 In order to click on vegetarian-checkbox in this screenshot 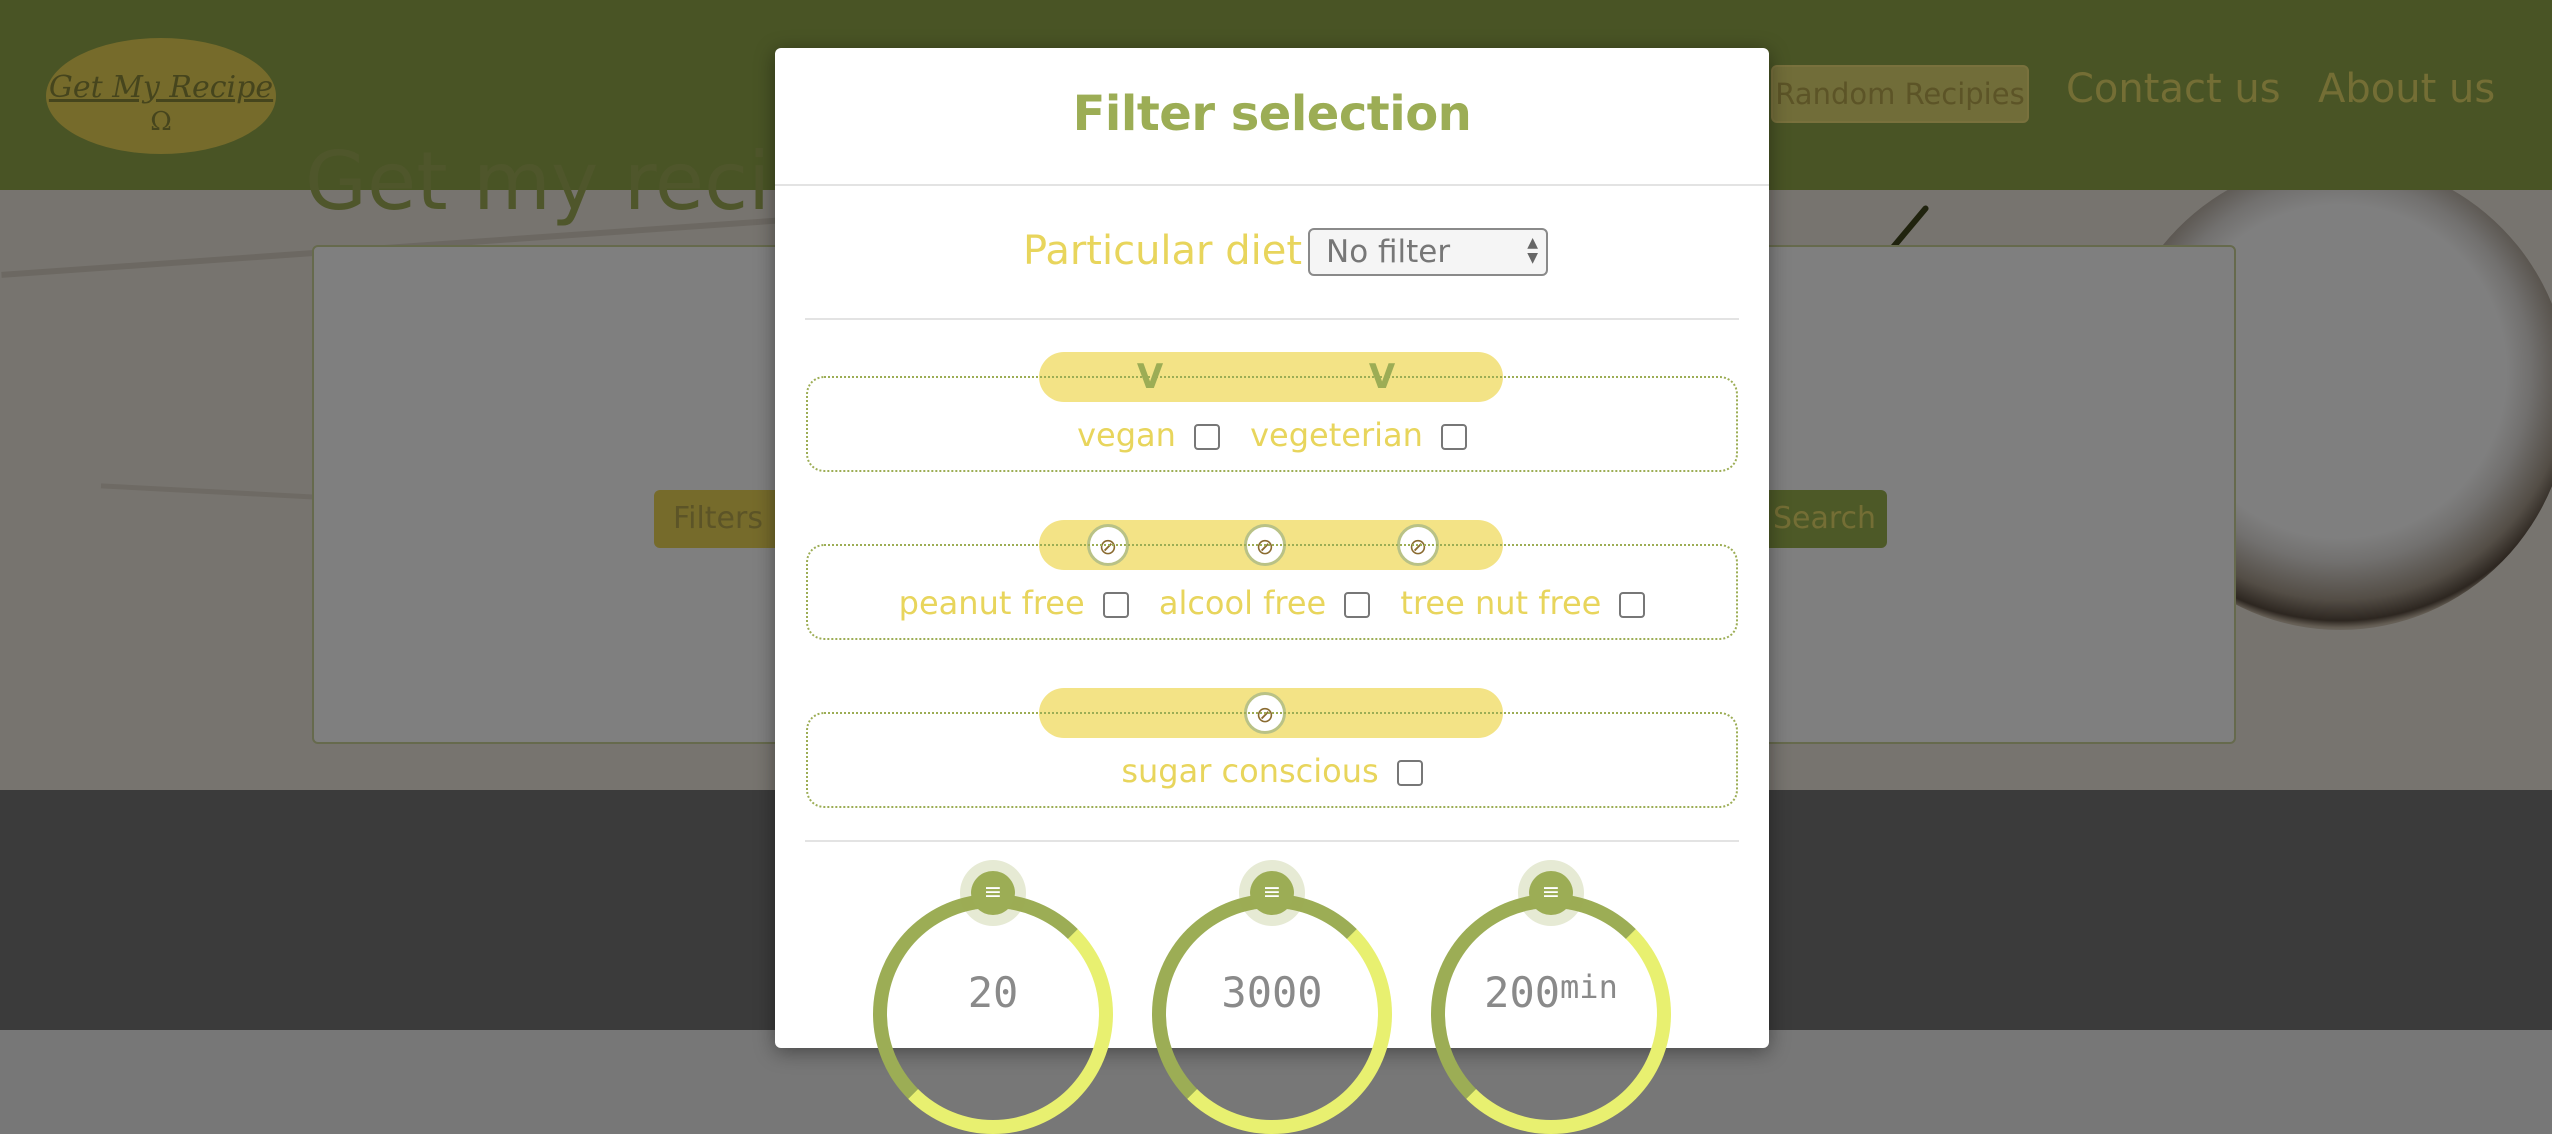, I will do `click(1453, 437)`.